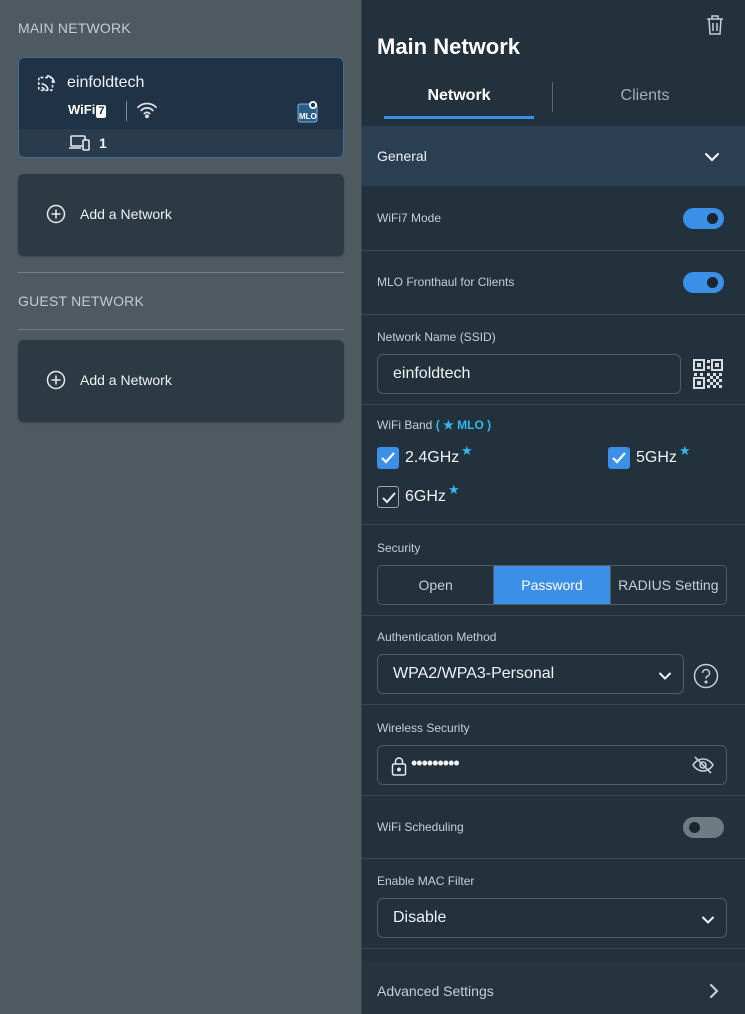 Image resolution: width=745 pixels, height=1014 pixels. Describe the element at coordinates (552, 918) in the screenshot. I see `mac-filter-select: Disable` at that location.